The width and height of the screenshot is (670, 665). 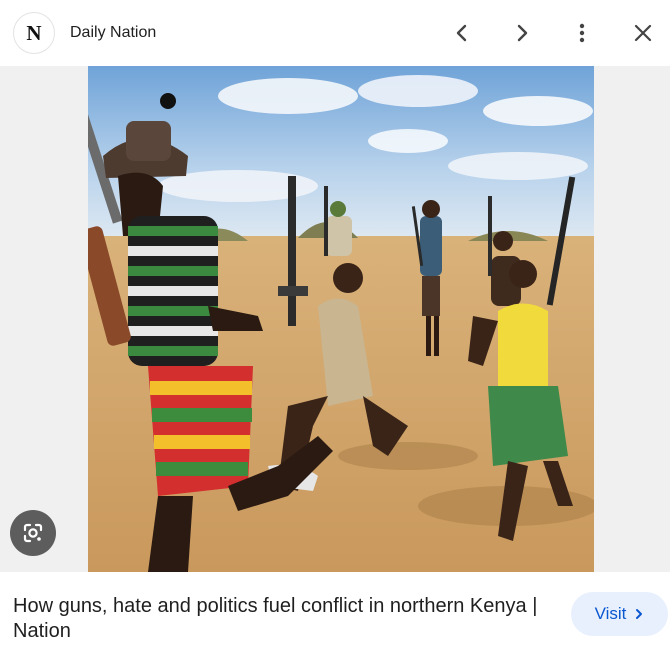 I want to click on close-icon, so click(x=643, y=33).